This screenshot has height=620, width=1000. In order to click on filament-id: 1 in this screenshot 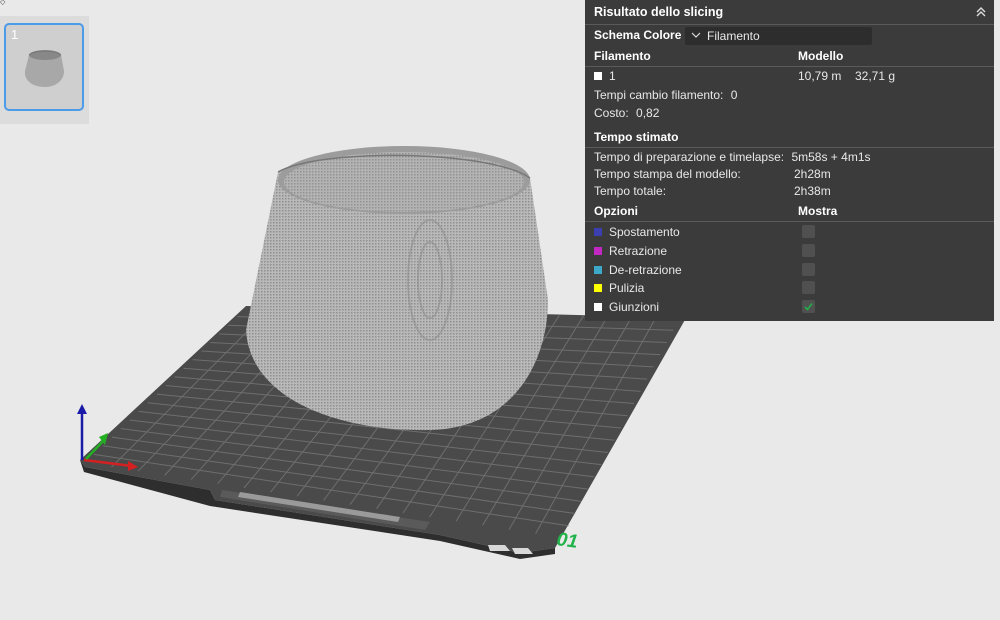, I will do `click(612, 76)`.